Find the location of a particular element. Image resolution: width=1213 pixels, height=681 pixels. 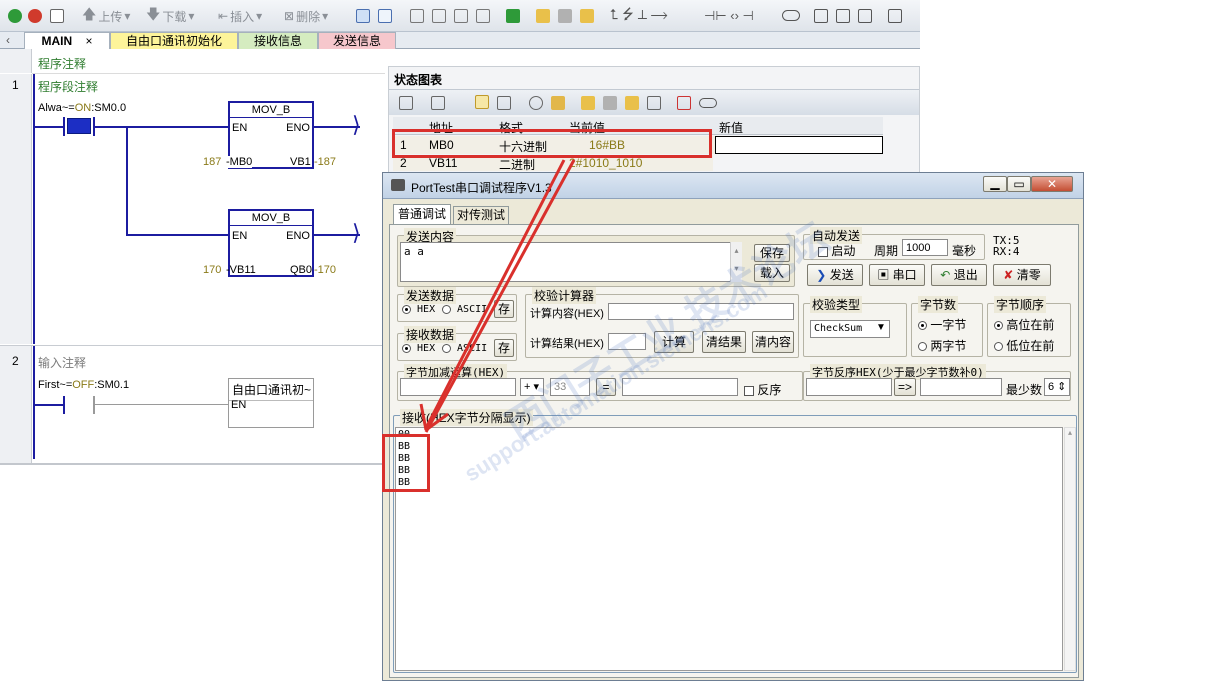

annotation-arrows is located at coordinates (497, 296).